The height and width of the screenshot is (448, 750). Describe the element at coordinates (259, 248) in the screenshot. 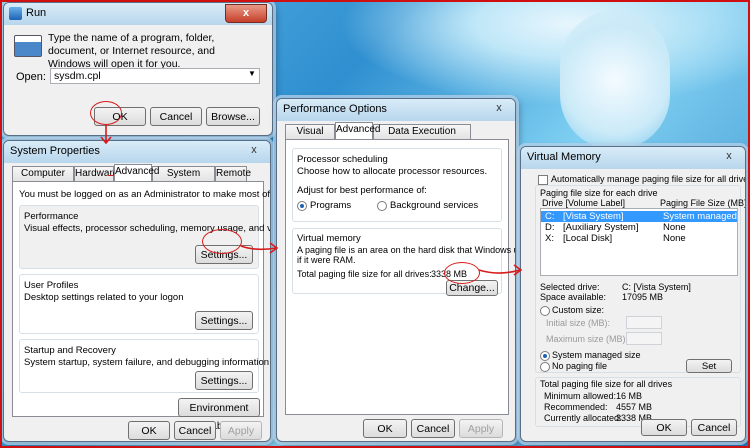

I see `annotation-arrow-to-perfopts` at that location.